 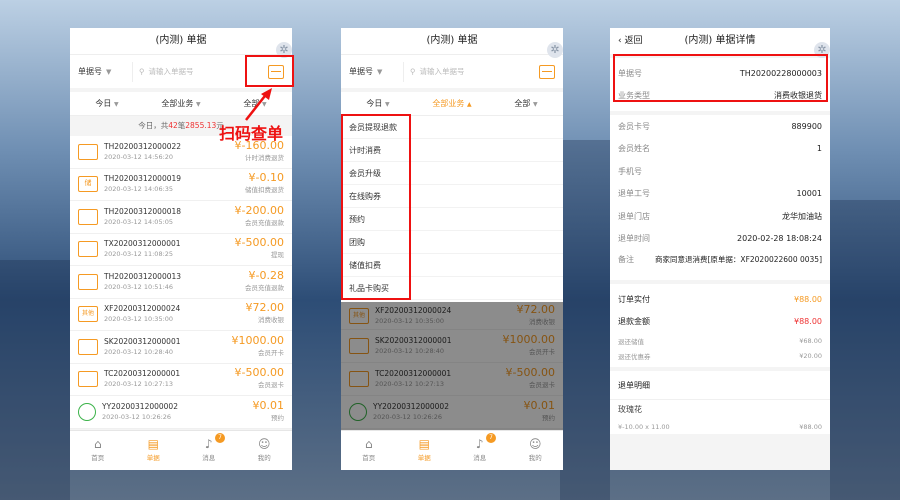 I want to click on field-refund: 退款金额 ¥88.00, so click(x=720, y=322).